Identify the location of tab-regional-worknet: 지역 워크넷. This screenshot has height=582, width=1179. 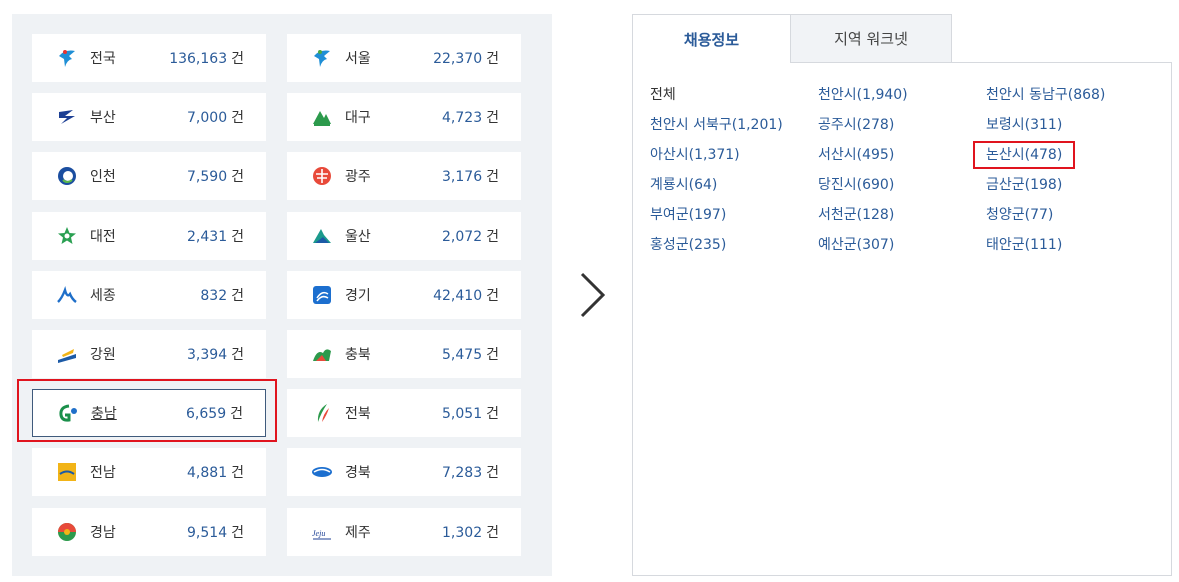
(871, 38).